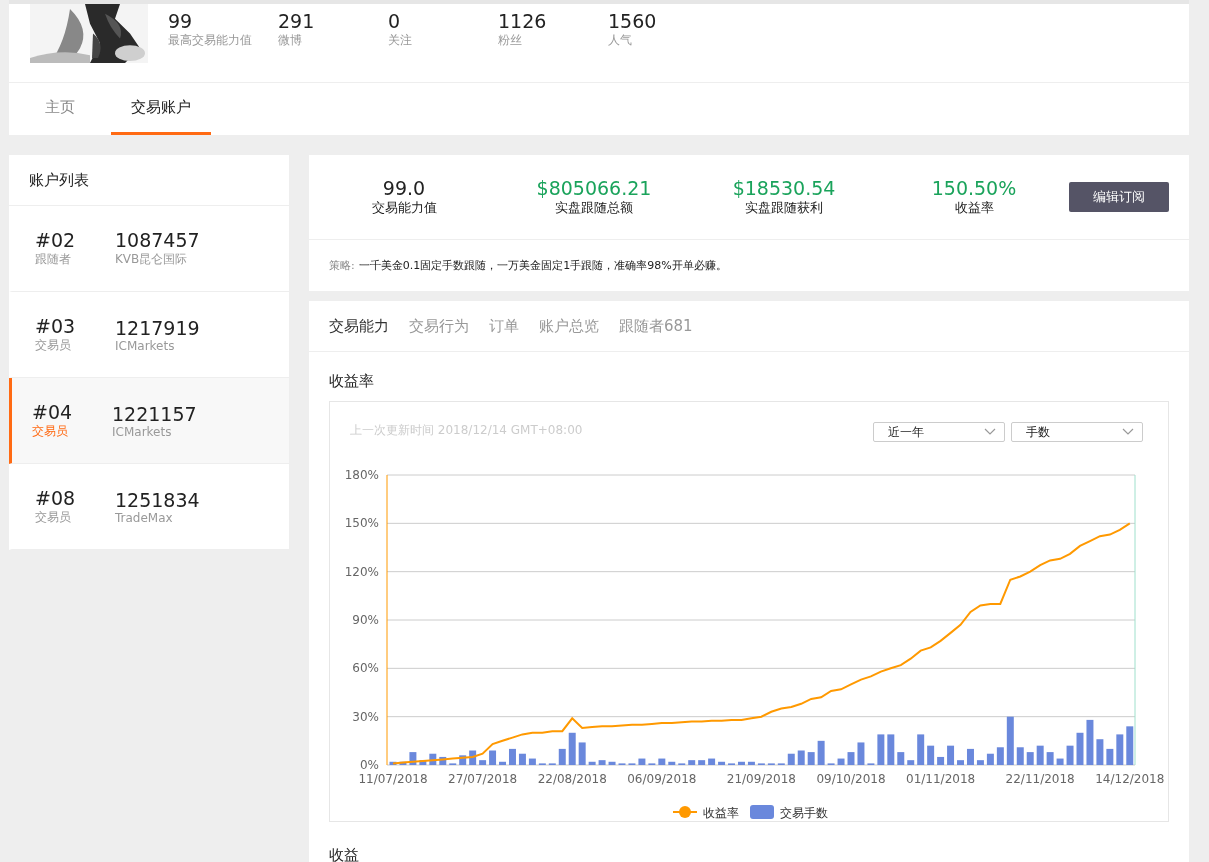 This screenshot has width=1209, height=862. What do you see at coordinates (365, 716) in the screenshot?
I see `axis-label: 30%` at bounding box center [365, 716].